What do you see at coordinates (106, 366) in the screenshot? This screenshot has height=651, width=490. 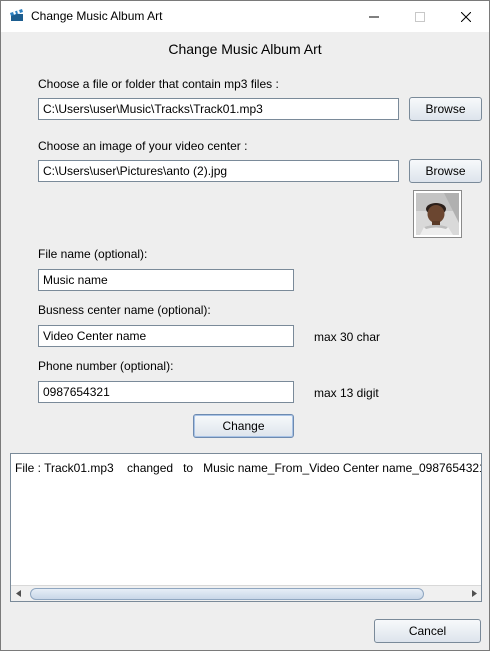 I see `phone-label: Phone number (optional):` at bounding box center [106, 366].